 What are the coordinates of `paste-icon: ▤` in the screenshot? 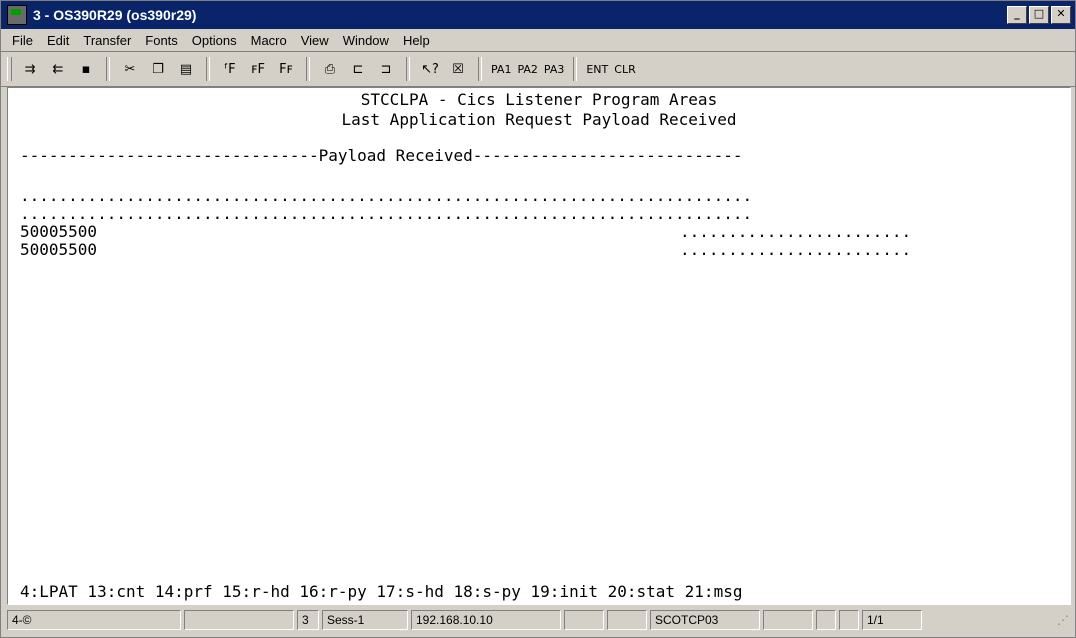 It's located at (186, 69).